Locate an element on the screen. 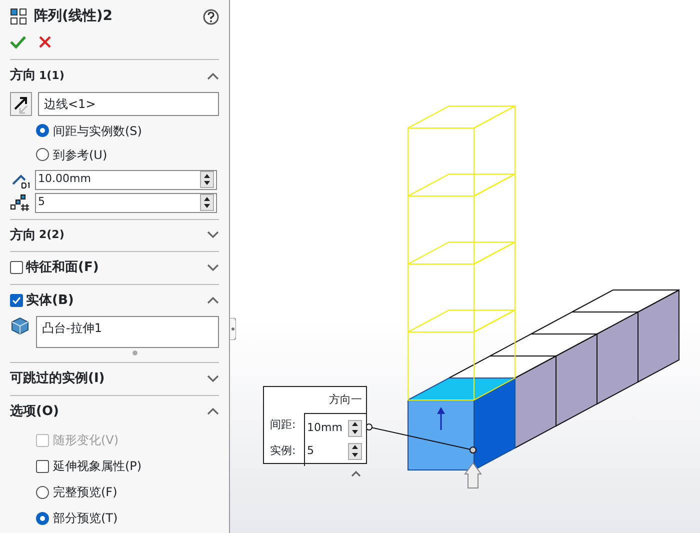 This screenshot has width=700, height=533. callout-value: 10mm is located at coordinates (324, 428).